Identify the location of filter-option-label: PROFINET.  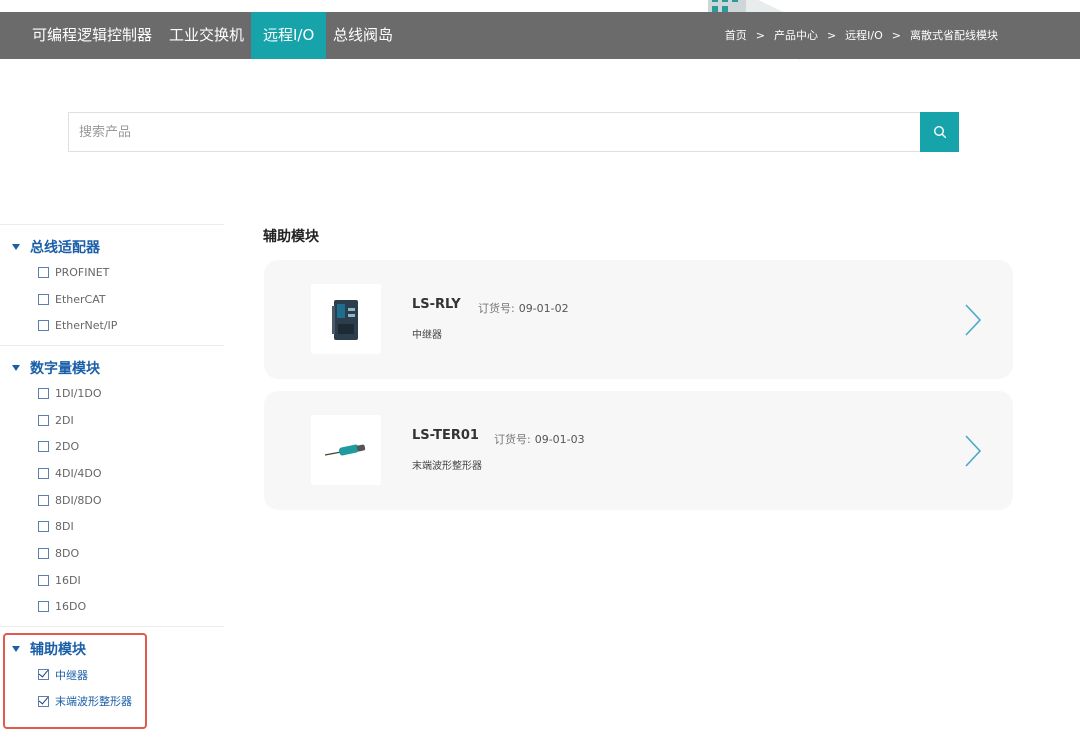
(82, 272).